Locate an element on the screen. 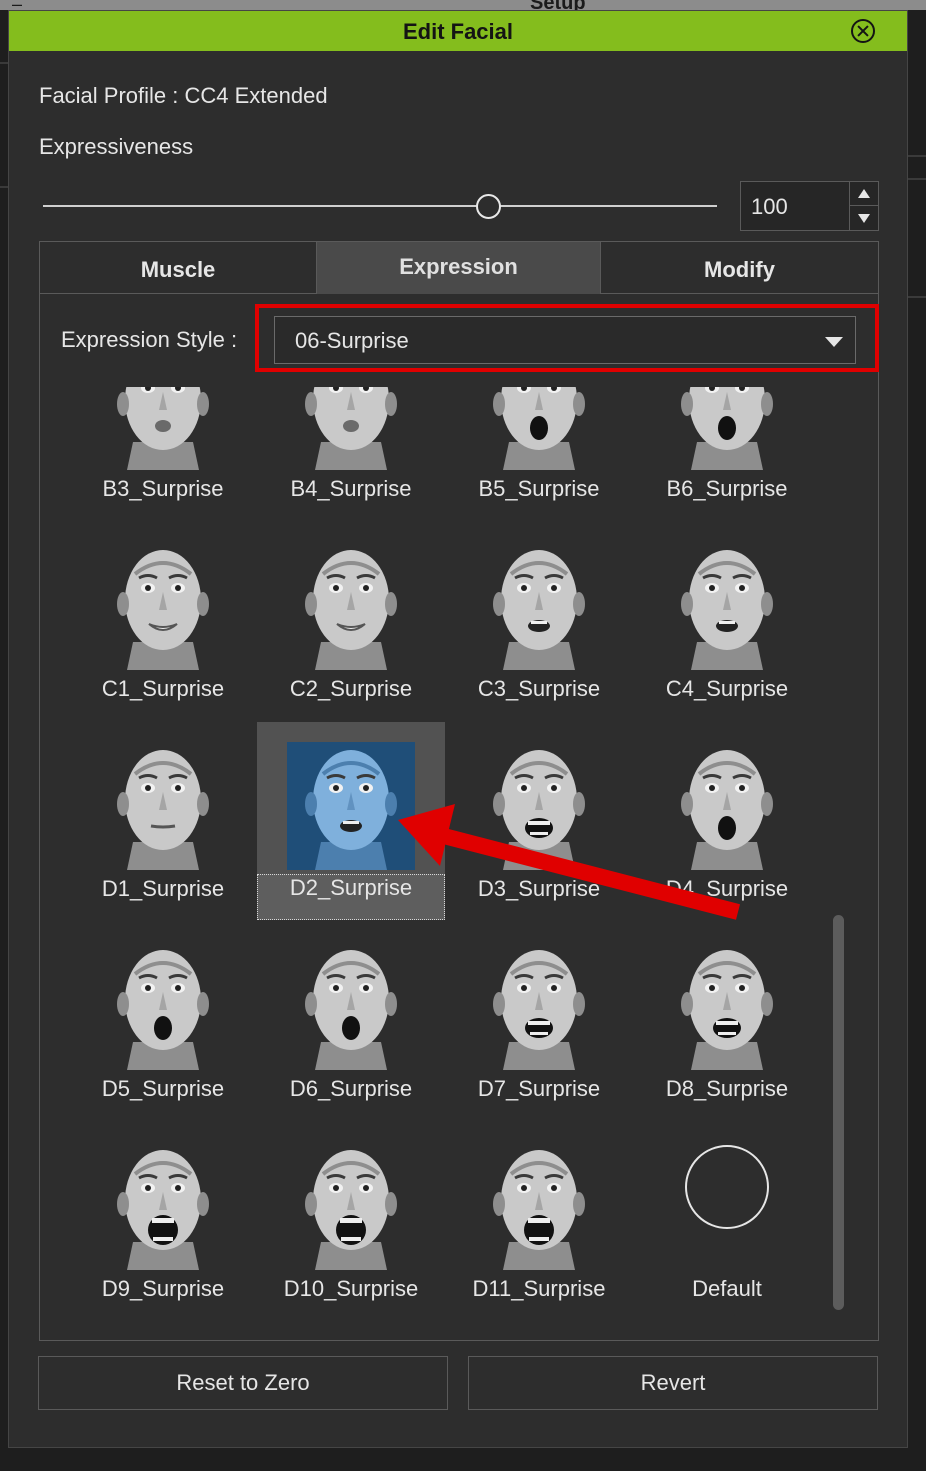 The image size is (926, 1471). expression-preset-b4-surprise: B4_Surprise is located at coordinates (351, 449).